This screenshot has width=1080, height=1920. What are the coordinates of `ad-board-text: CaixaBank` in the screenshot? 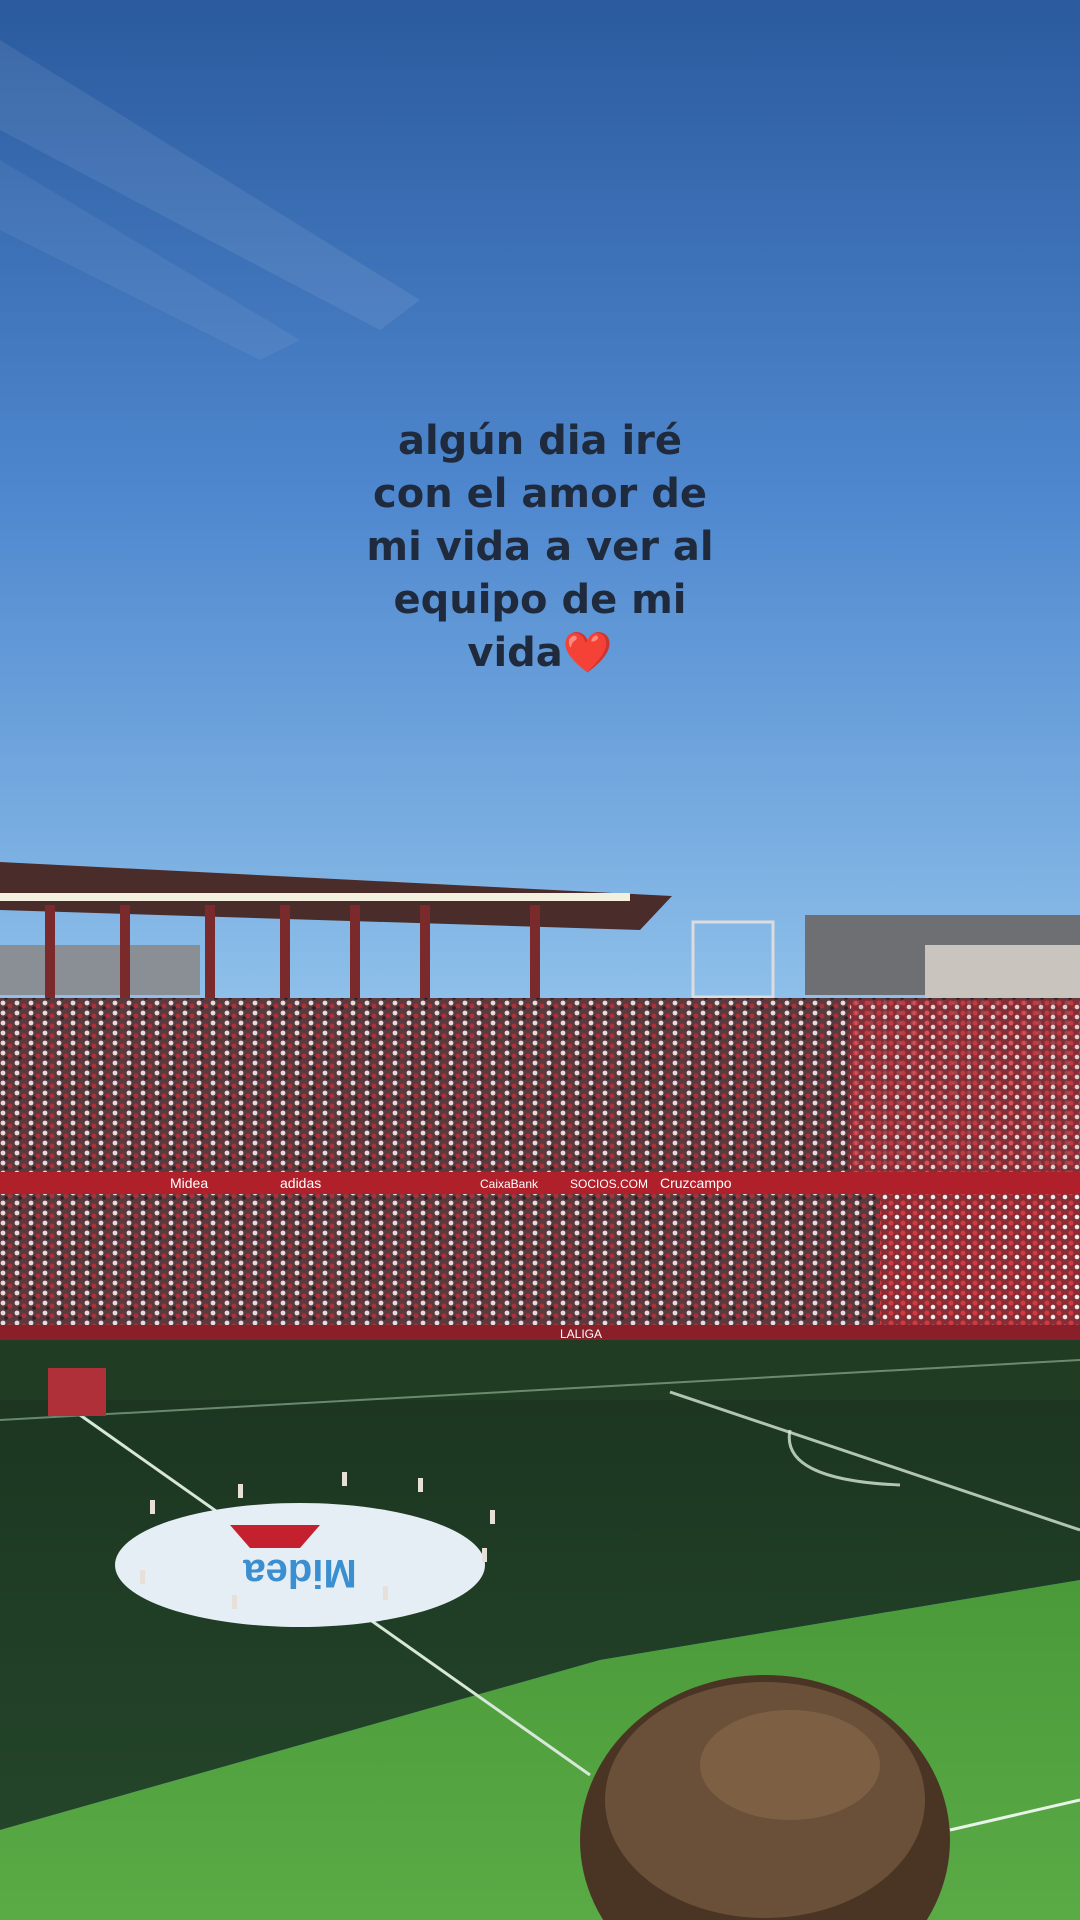 It's located at (509, 1184).